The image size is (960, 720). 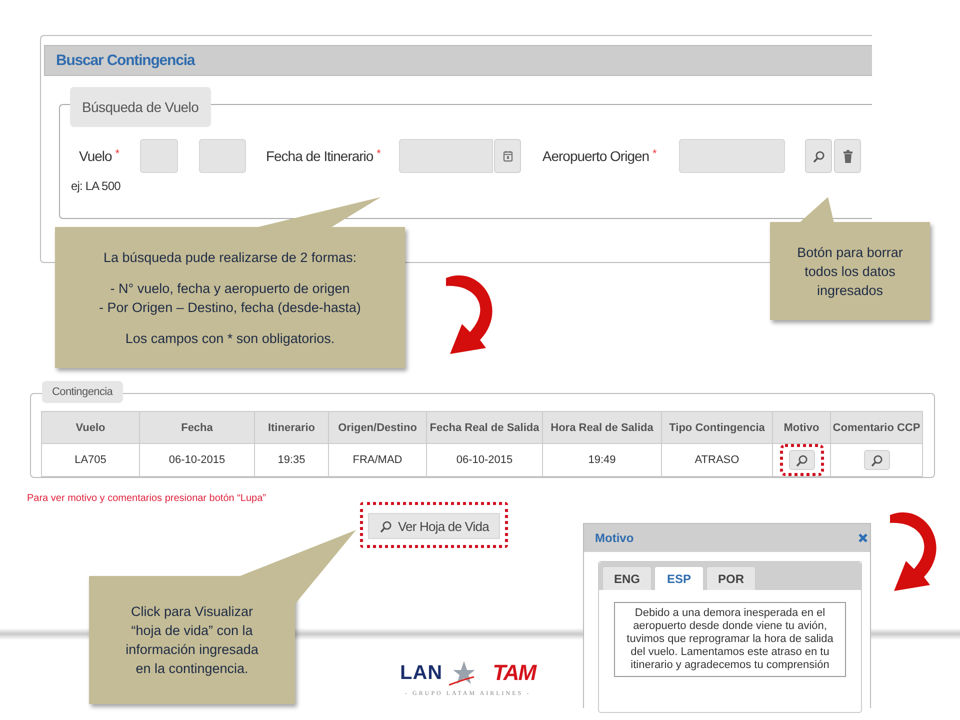 What do you see at coordinates (91, 428) in the screenshot?
I see `column-header: Vuelo` at bounding box center [91, 428].